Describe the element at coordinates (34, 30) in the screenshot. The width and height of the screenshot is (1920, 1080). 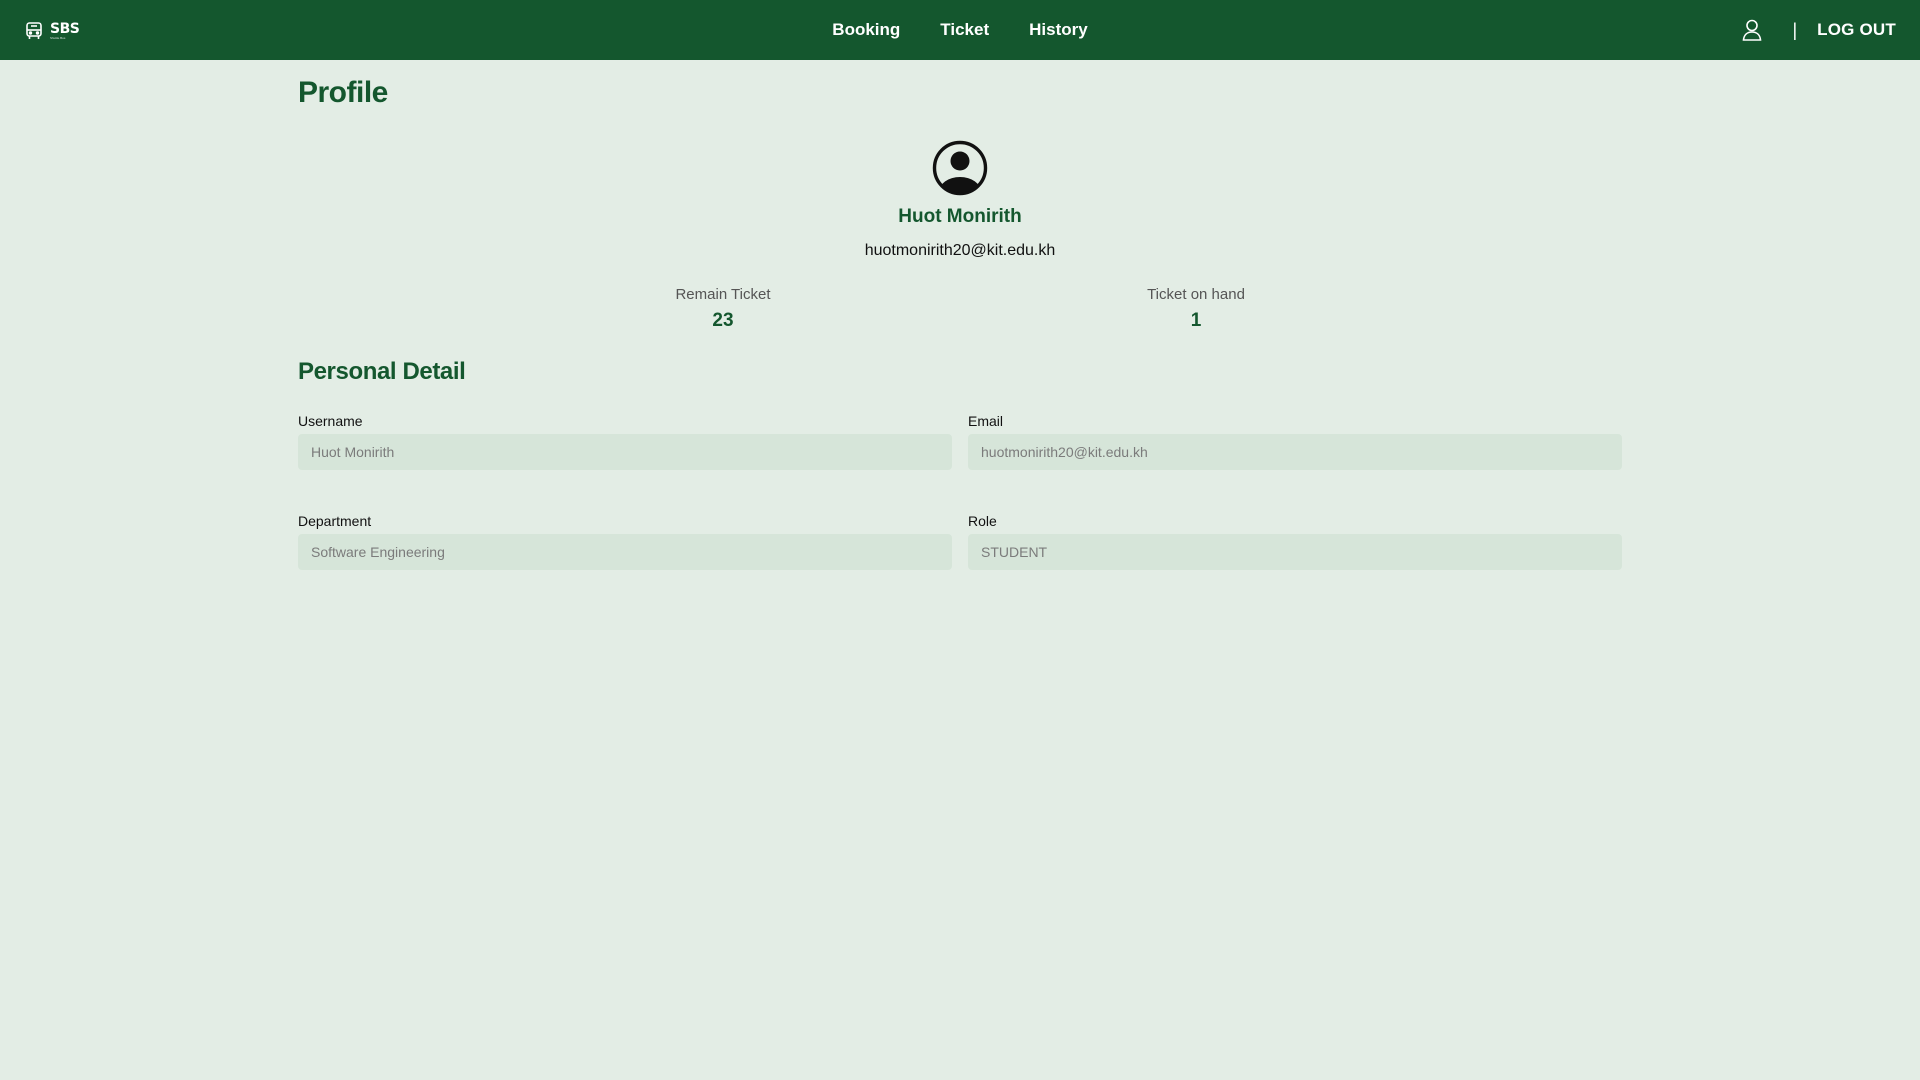
I see `bus-icon` at that location.